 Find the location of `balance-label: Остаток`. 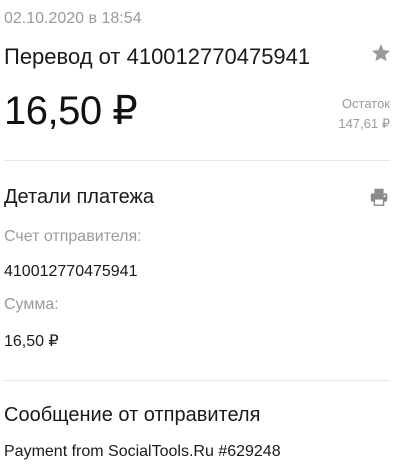

balance-label: Остаток is located at coordinates (365, 103).